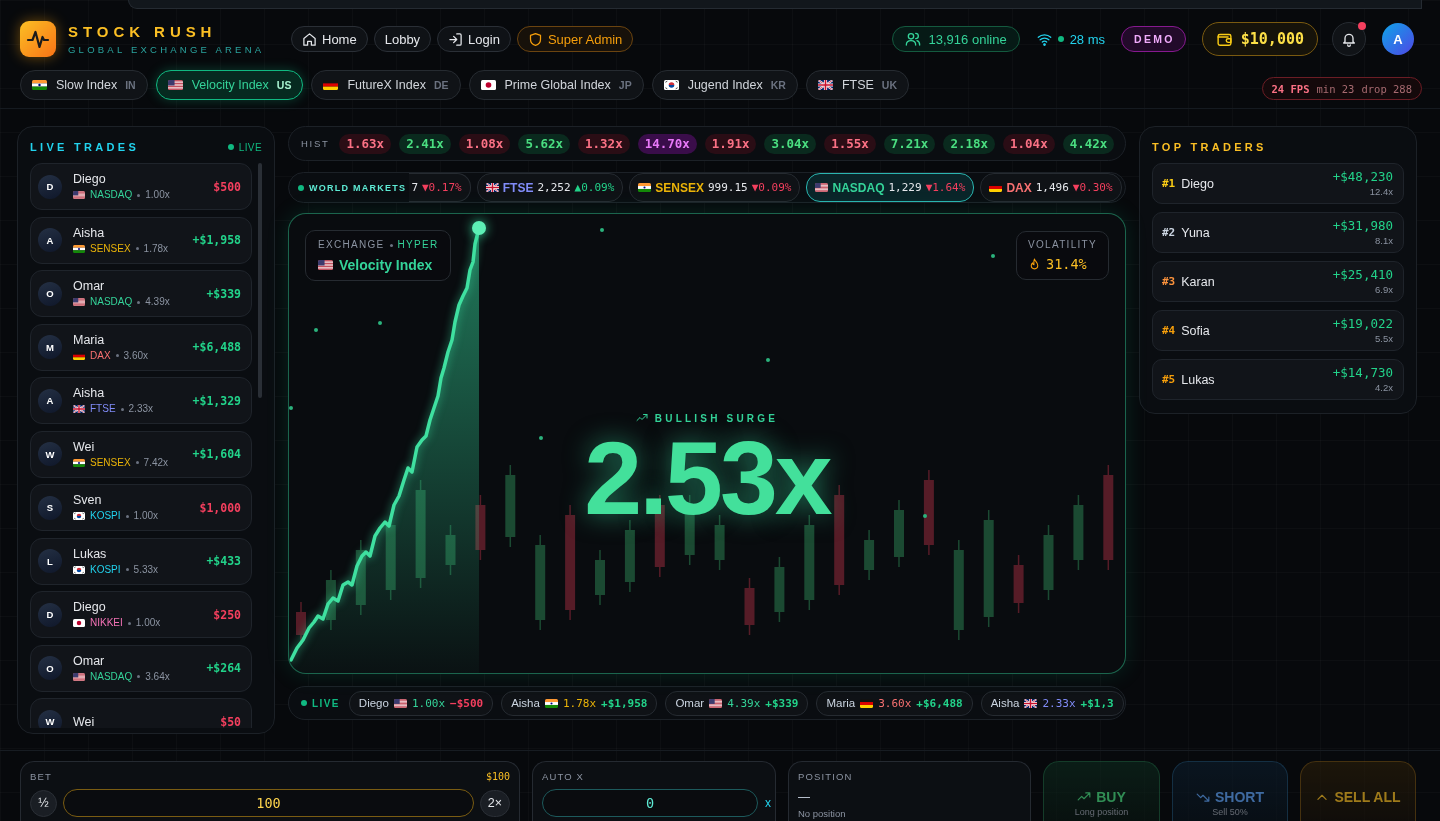 This screenshot has height=821, width=1440. What do you see at coordinates (309, 39) in the screenshot?
I see `home-icon` at bounding box center [309, 39].